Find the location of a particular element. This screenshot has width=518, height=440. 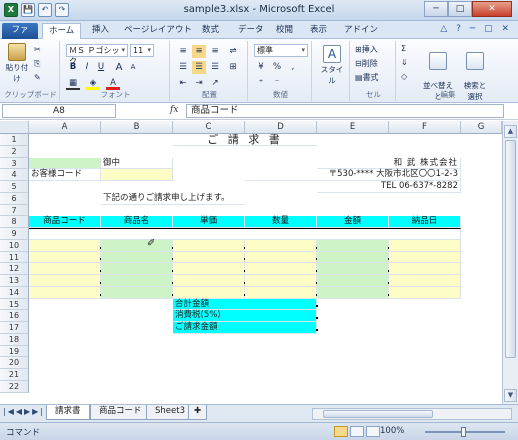

row-header: 10 is located at coordinates (14, 245).